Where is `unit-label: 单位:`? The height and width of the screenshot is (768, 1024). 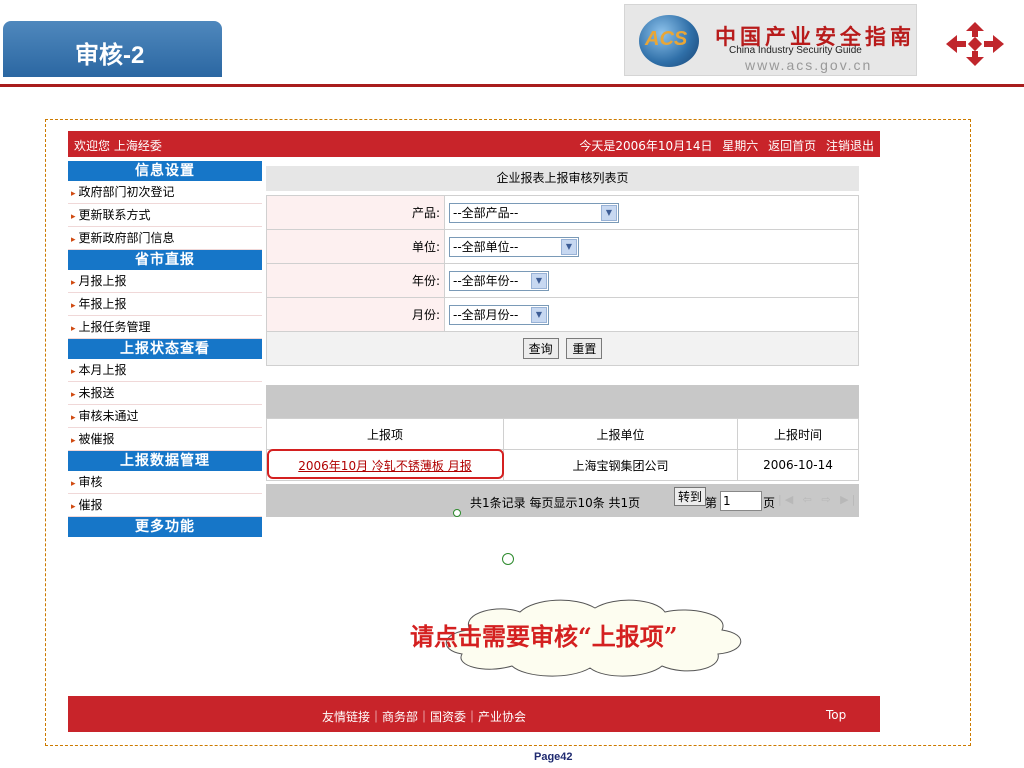 unit-label: 单位: is located at coordinates (355, 246).